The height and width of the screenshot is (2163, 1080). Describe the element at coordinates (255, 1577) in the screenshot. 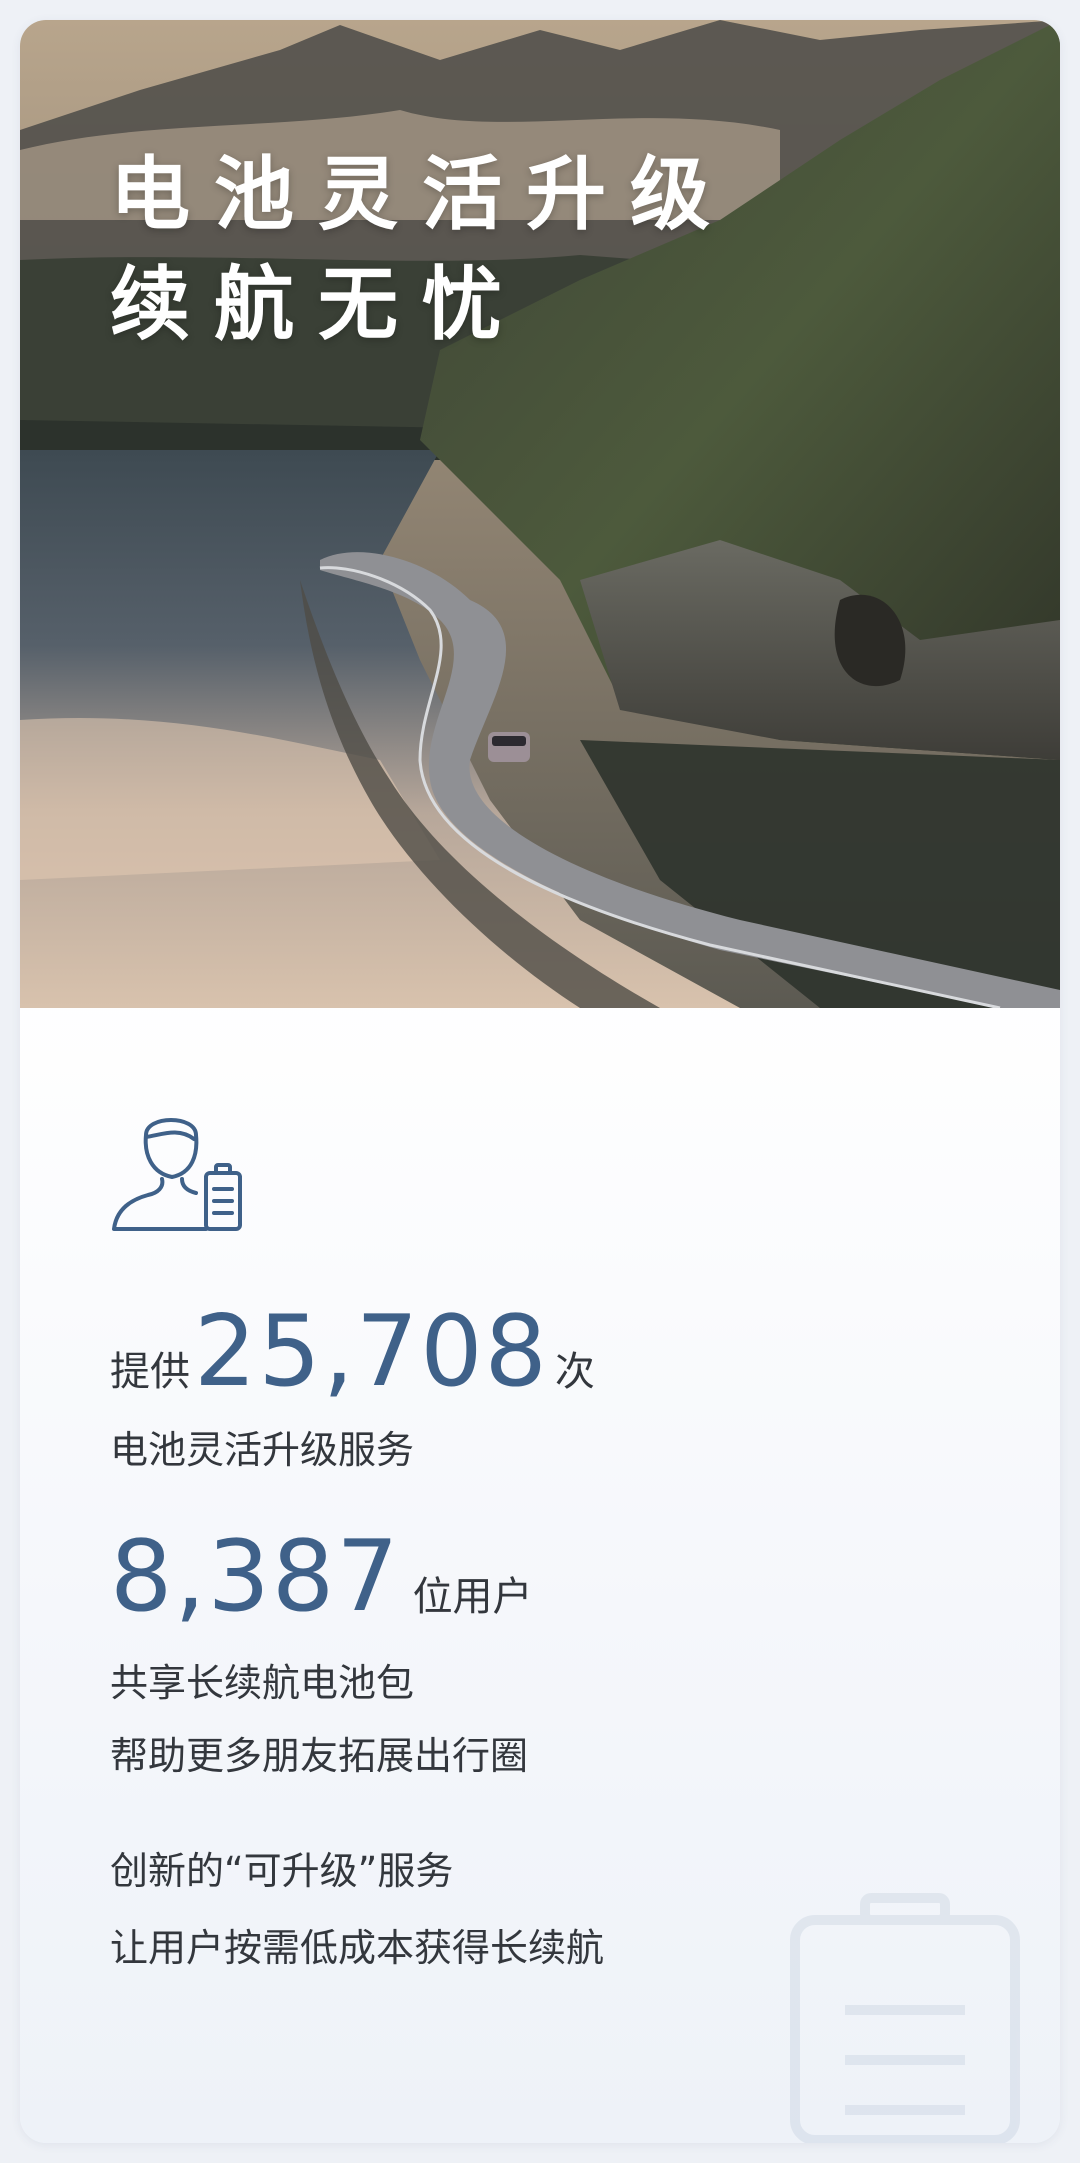

I see `stat-users-number: 8,387` at that location.